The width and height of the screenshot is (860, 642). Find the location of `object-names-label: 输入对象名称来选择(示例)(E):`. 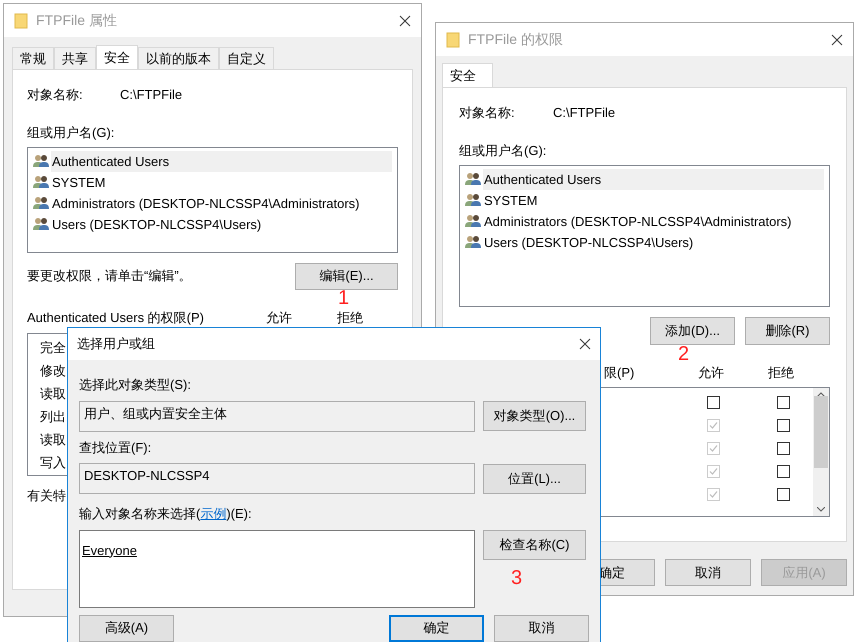

object-names-label: 输入对象名称来选择(示例)(E): is located at coordinates (166, 514).